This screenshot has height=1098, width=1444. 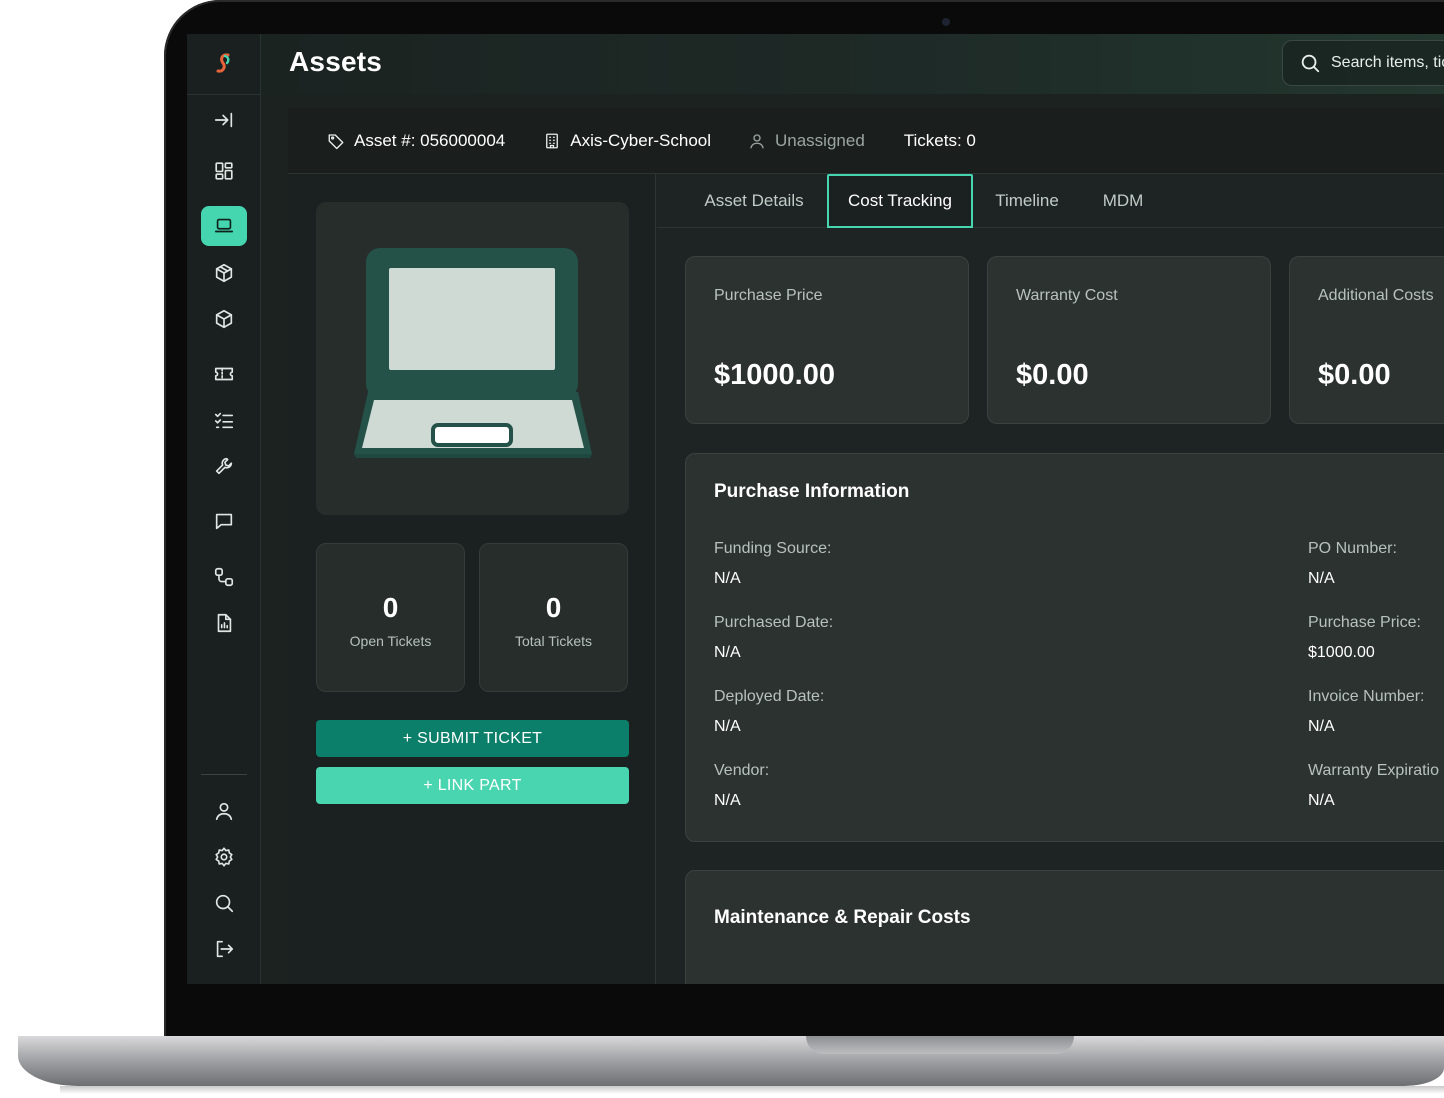 What do you see at coordinates (224, 120) in the screenshot?
I see `collapse-sidebar-icon` at bounding box center [224, 120].